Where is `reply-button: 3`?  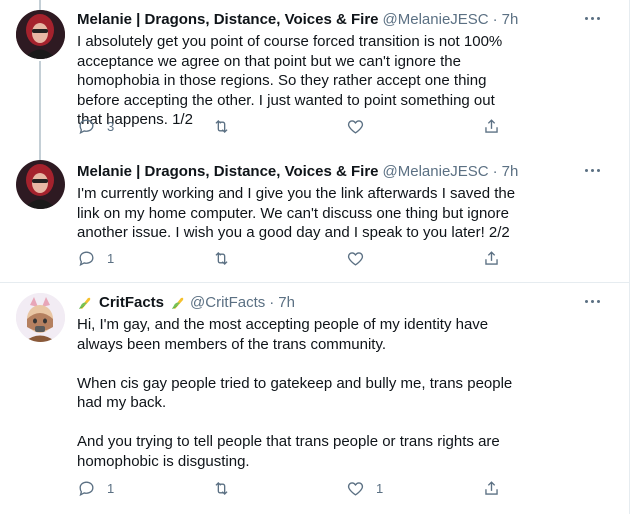 reply-button: 3 is located at coordinates (95, 126).